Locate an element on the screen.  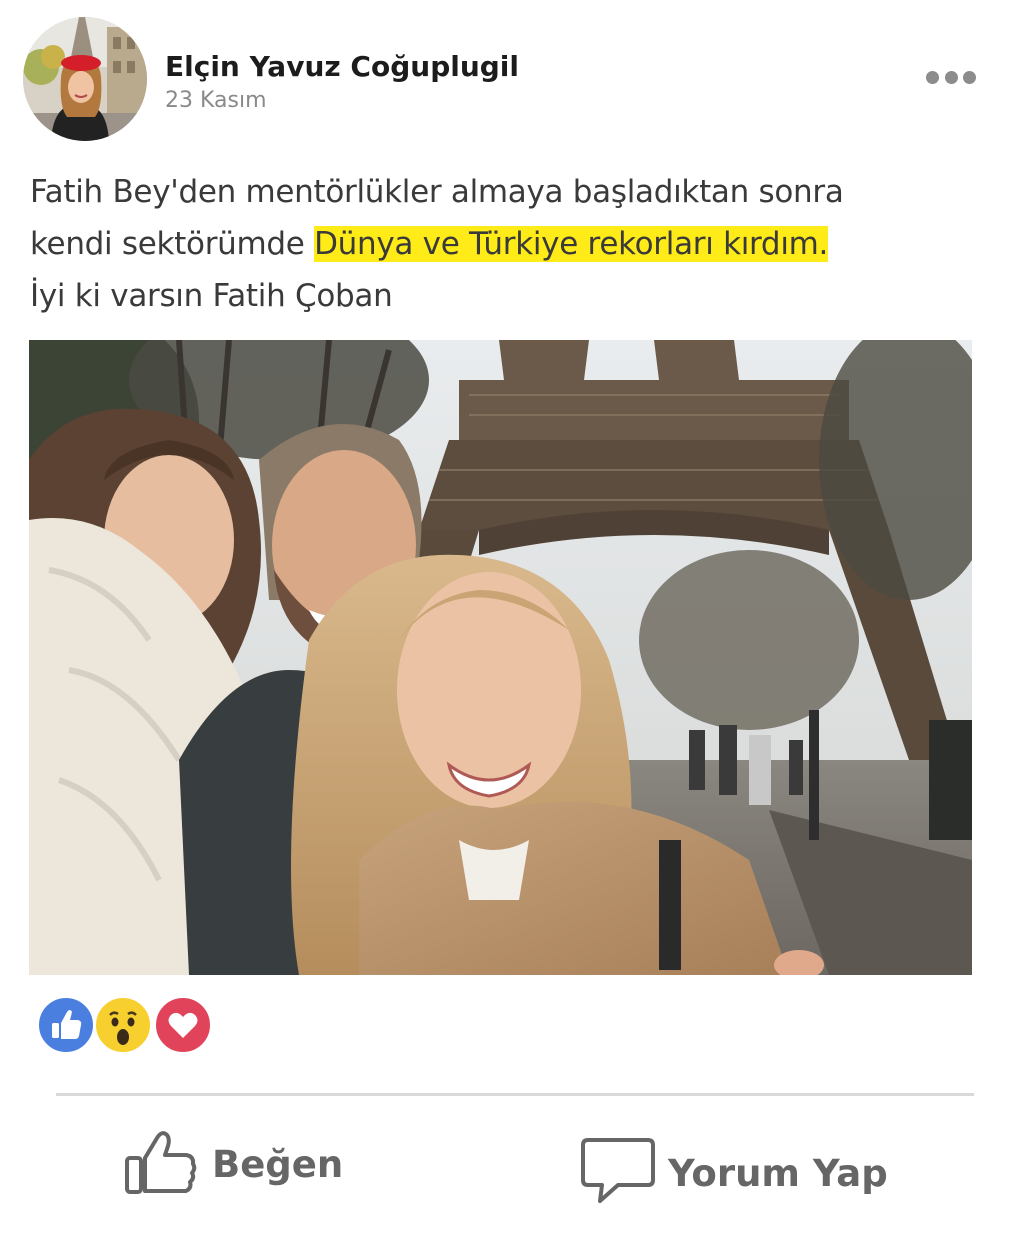
comment-button: Yorum Yap is located at coordinates (734, 1173).